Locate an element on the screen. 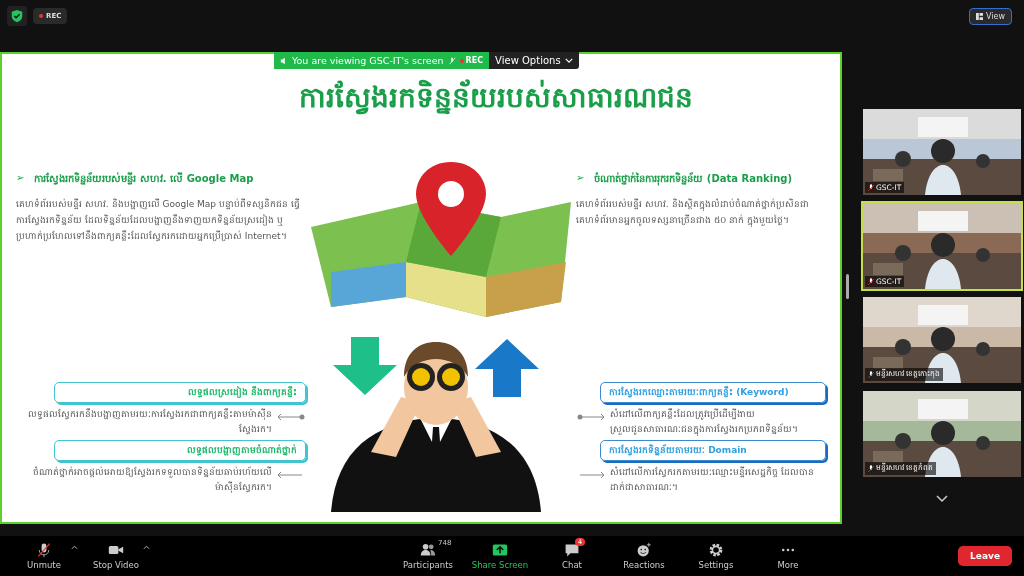 Image resolution: width=1024 pixels, height=576 pixels. share-button: Share Screen is located at coordinates (500, 556).